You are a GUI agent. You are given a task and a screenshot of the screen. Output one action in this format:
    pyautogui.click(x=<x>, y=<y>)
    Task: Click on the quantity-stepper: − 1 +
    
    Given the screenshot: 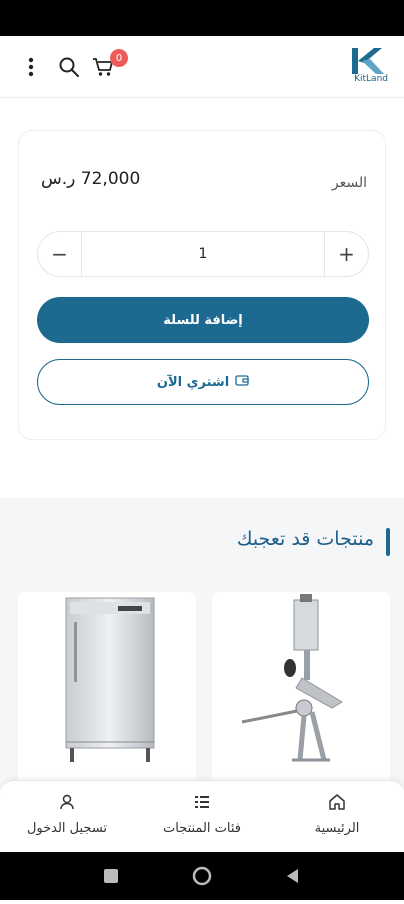 What is the action you would take?
    pyautogui.click(x=203, y=254)
    